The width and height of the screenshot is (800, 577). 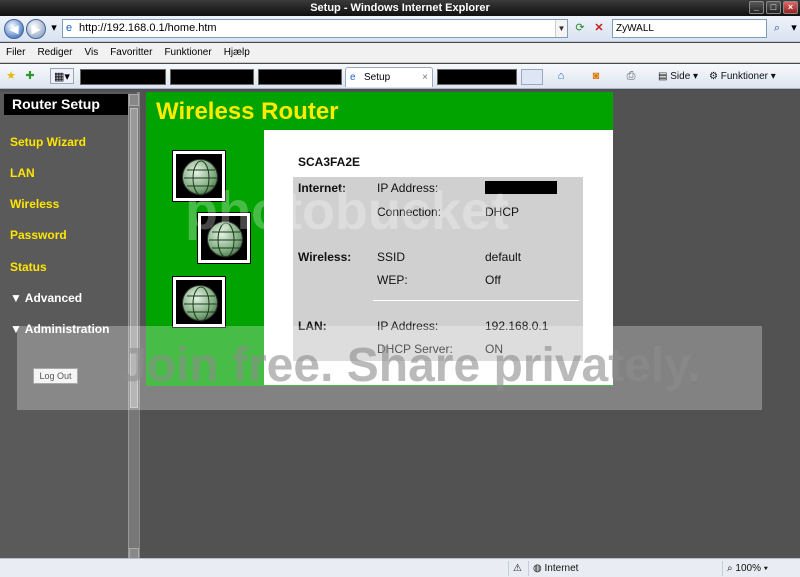 I want to click on sidebar-item-wireless: Wireless, so click(x=34, y=204).